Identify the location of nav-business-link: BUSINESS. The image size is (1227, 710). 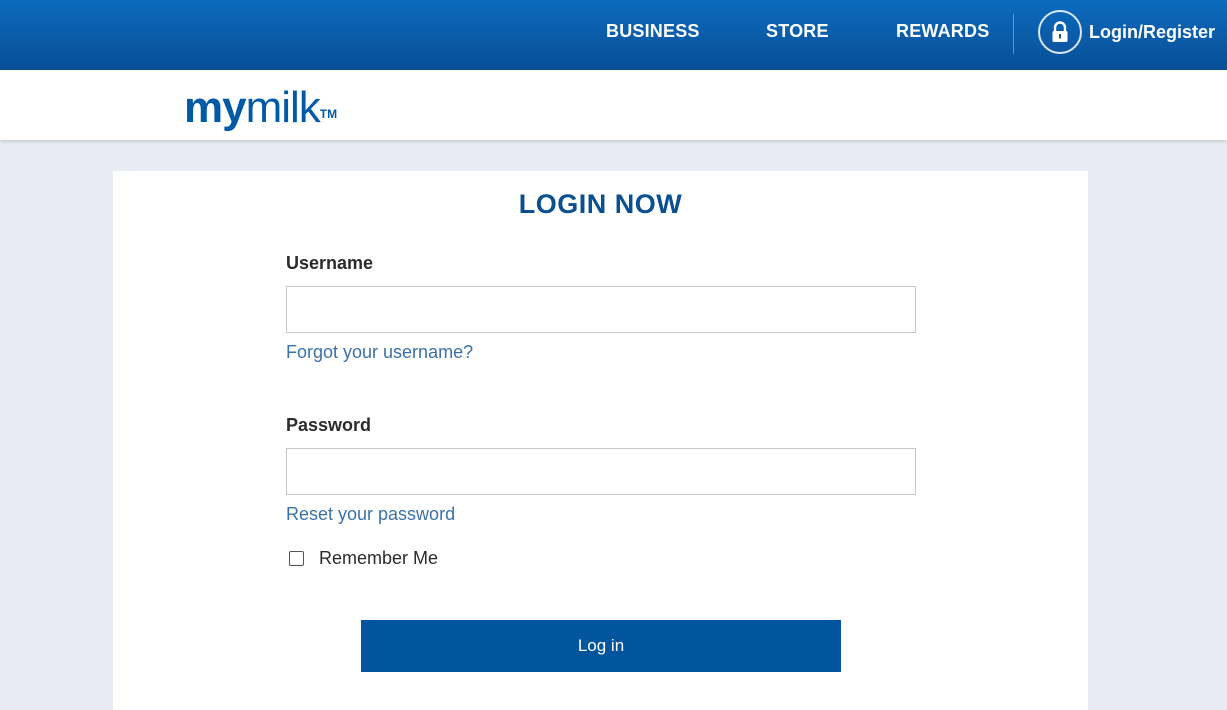
(653, 31).